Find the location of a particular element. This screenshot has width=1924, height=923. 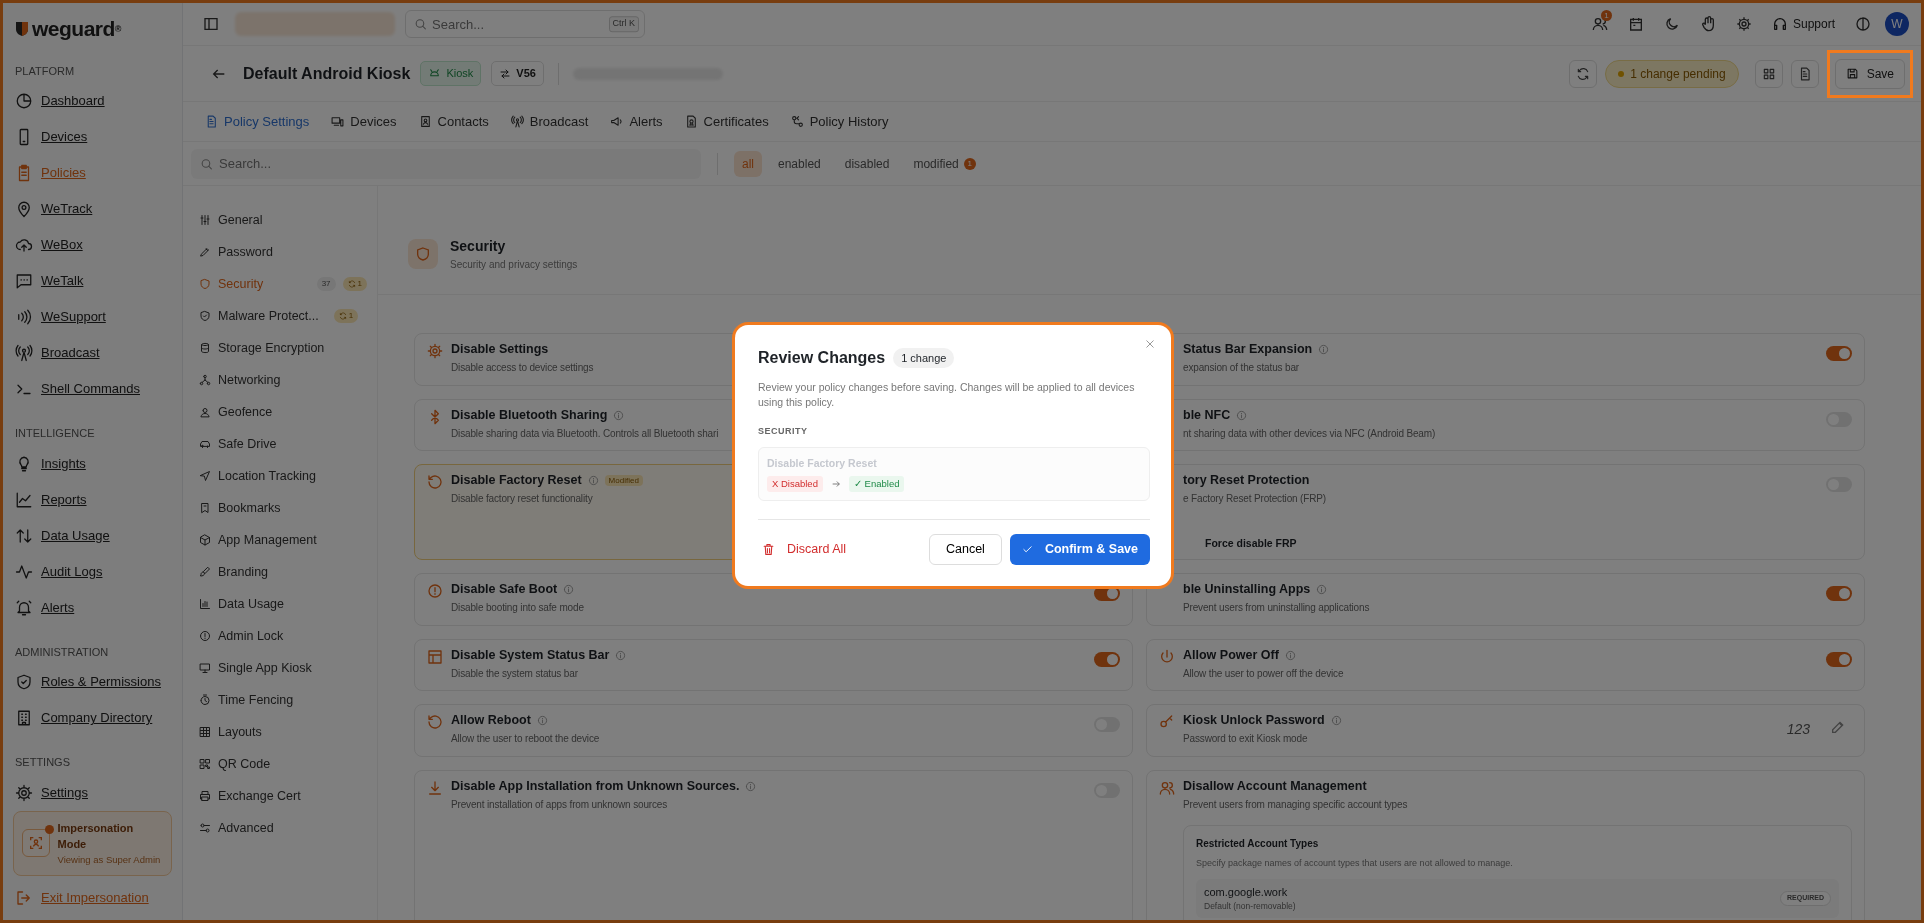

count-badge: 37 is located at coordinates (326, 284).